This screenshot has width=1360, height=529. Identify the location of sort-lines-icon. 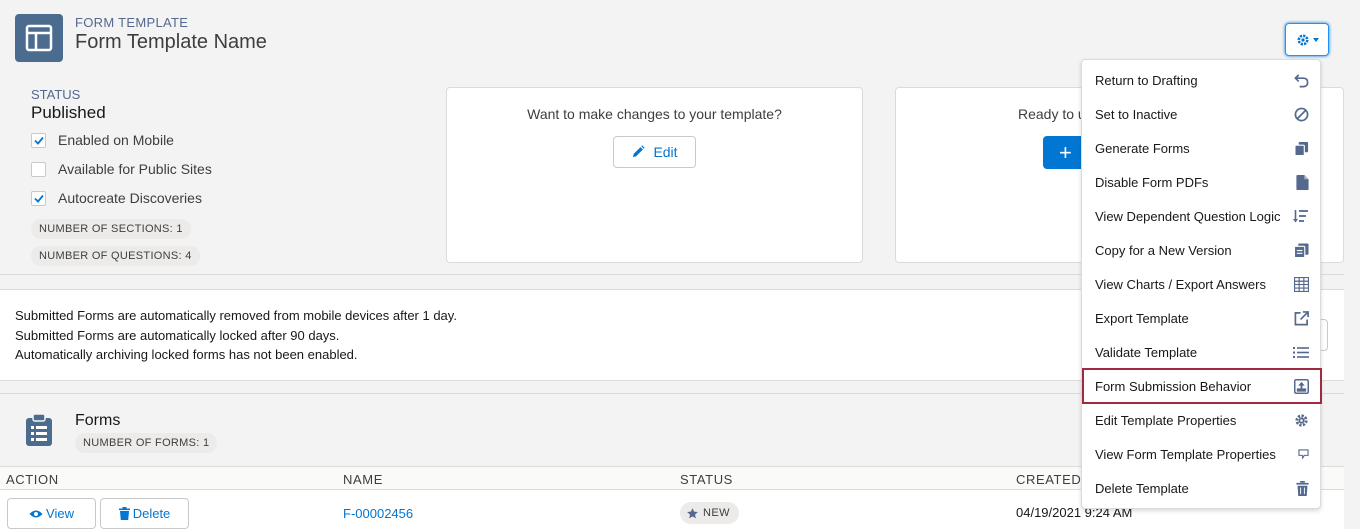
(1300, 216).